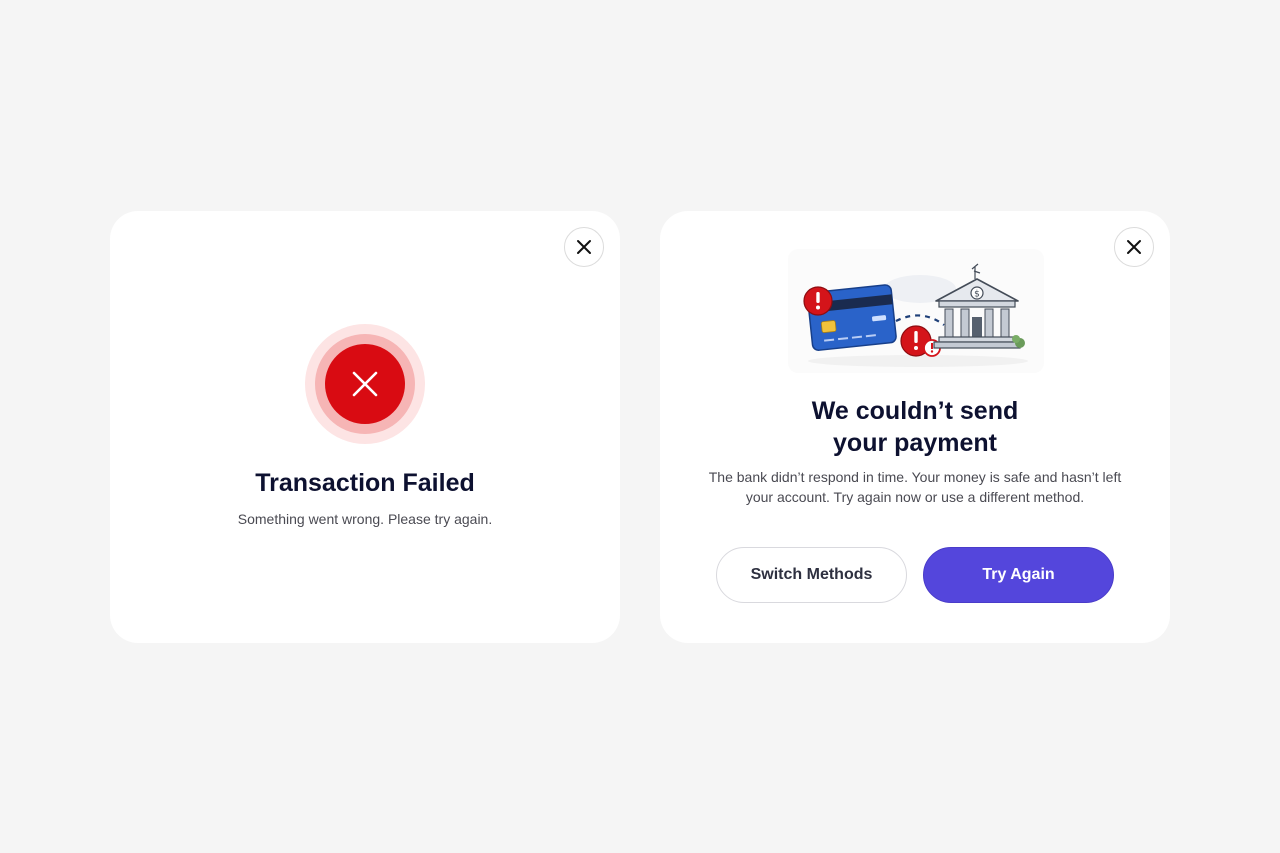 The image size is (1280, 853). I want to click on card-title-line-2: your payment, so click(915, 443).